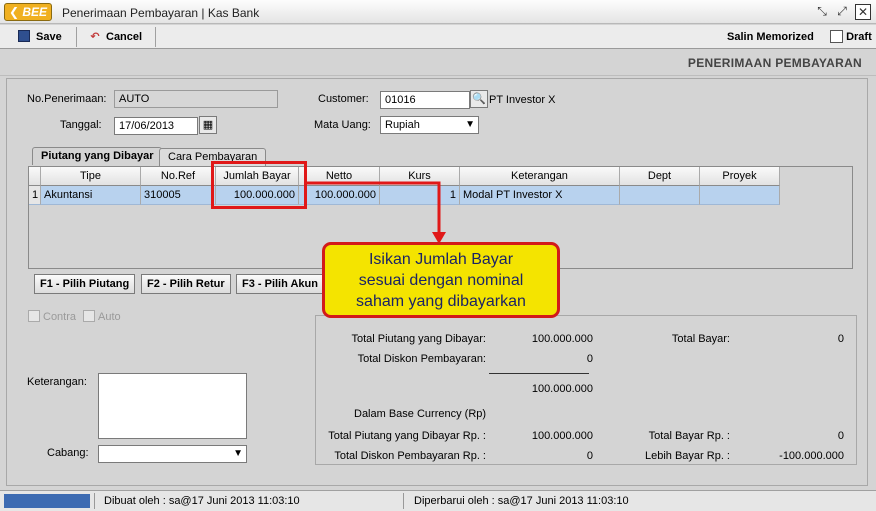  I want to click on total-diskon-label: Total Diskon Pembayaran:, so click(421, 359).